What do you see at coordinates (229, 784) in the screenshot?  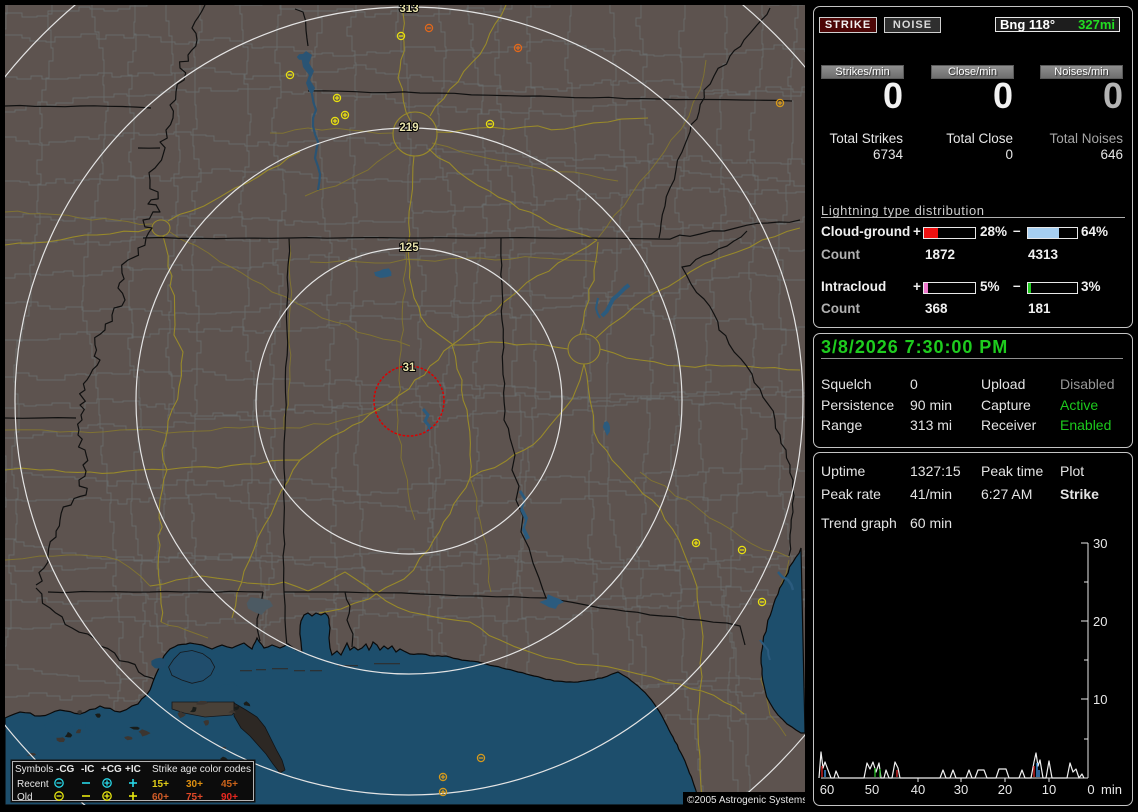 I see `svg-text: 45+` at bounding box center [229, 784].